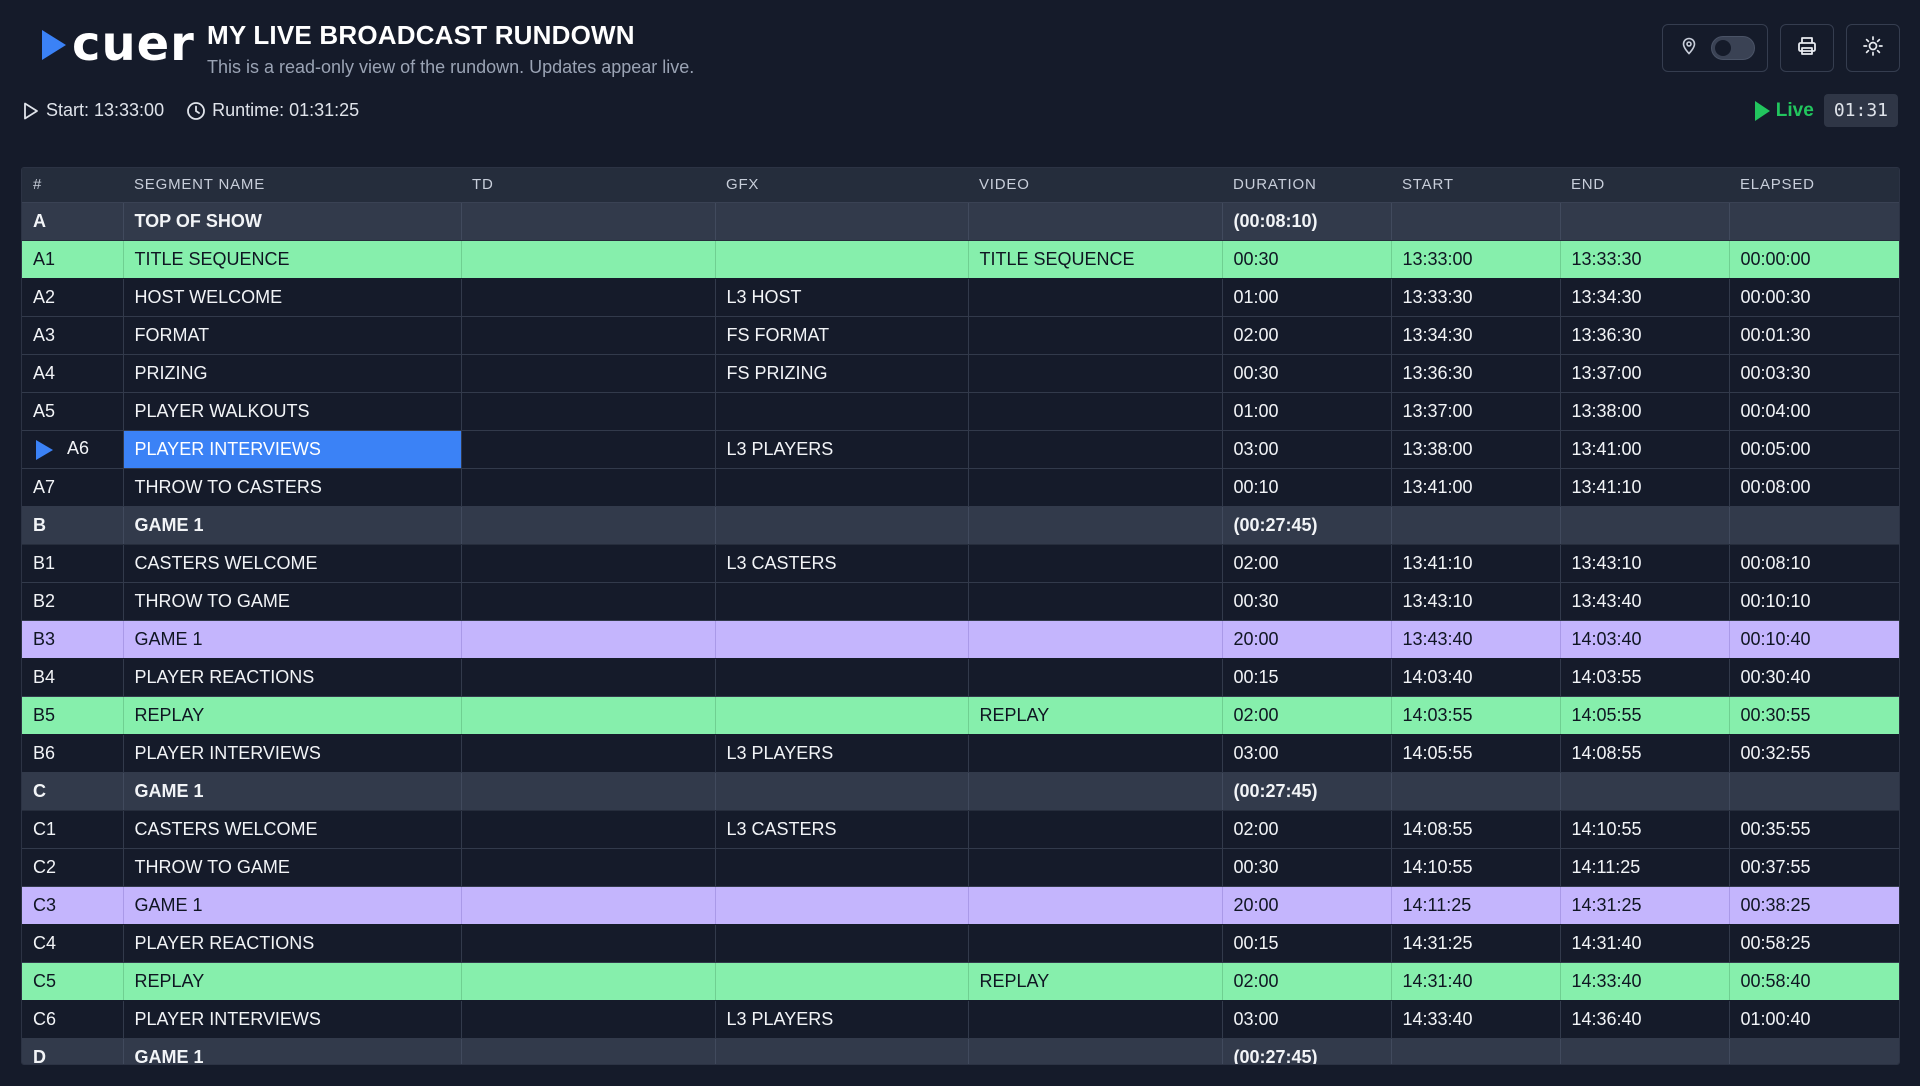  What do you see at coordinates (960, 791) in the screenshot?
I see `section-header-row: C GAME 1 (00:27:45)` at bounding box center [960, 791].